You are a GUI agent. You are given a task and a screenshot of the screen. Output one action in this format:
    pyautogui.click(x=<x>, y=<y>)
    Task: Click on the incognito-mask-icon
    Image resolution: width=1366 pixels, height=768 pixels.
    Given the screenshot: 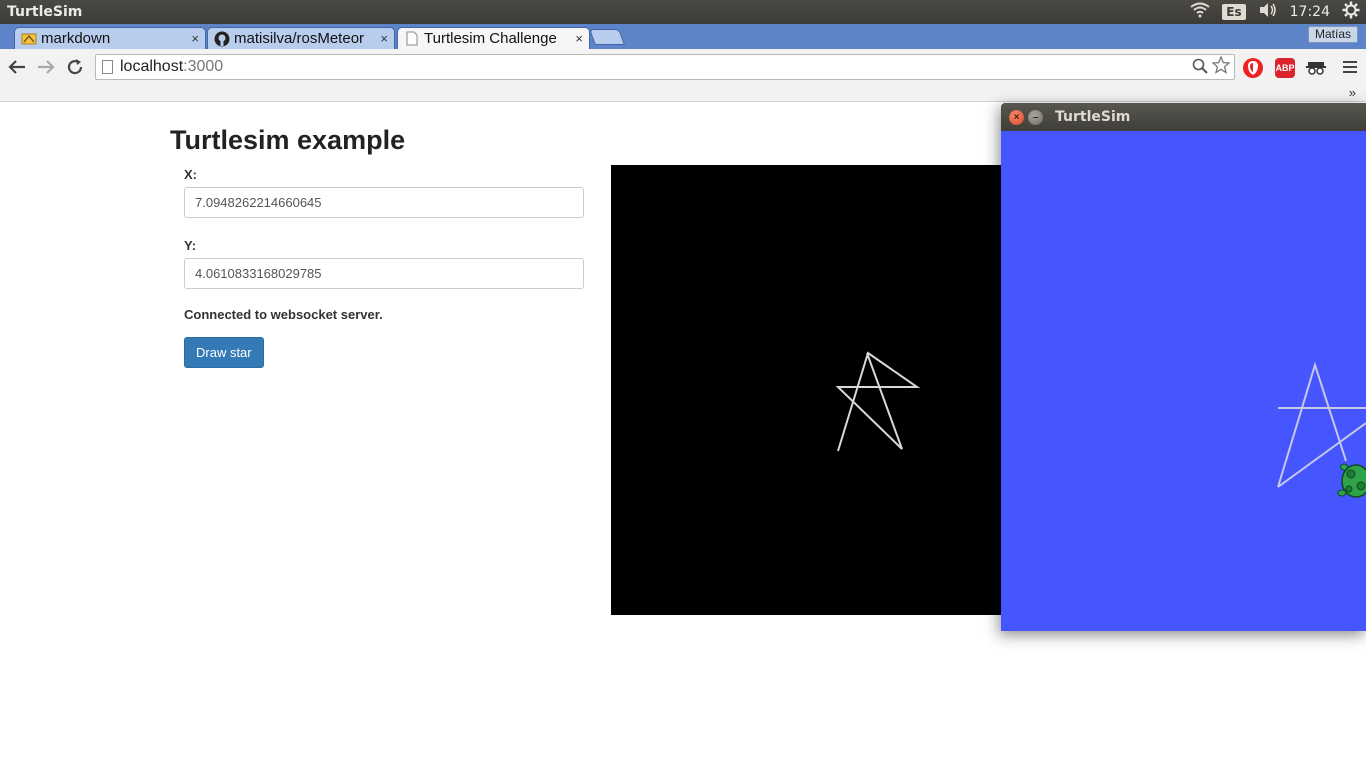 What is the action you would take?
    pyautogui.click(x=1316, y=68)
    